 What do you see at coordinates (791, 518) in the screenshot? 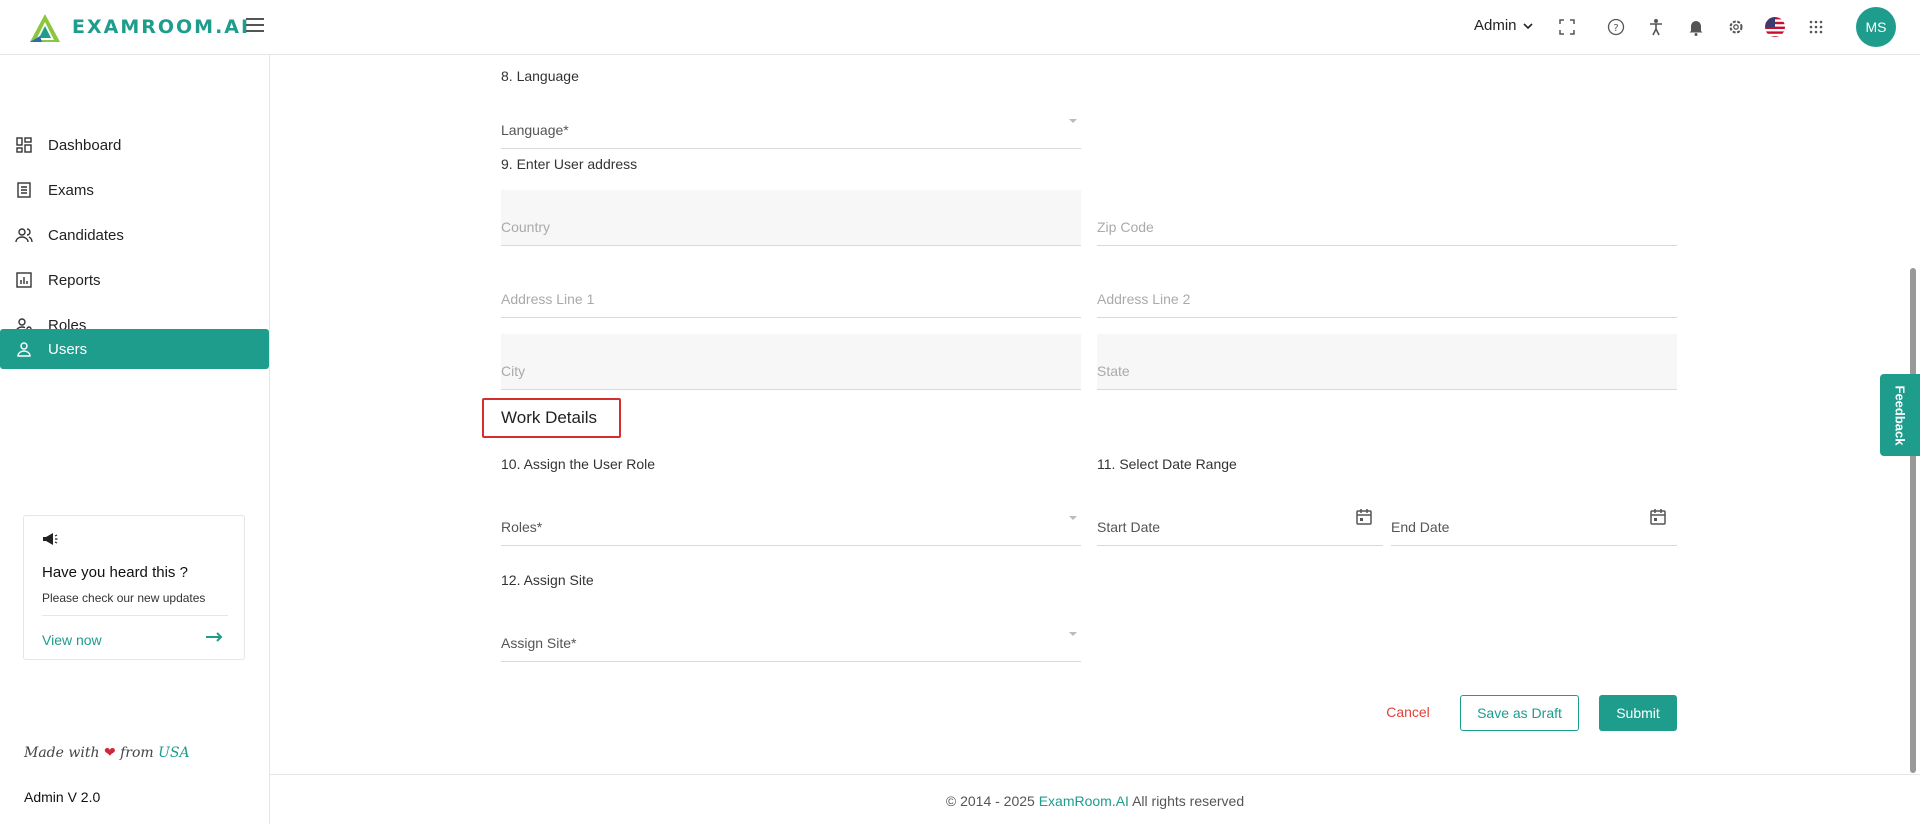
I see `roles-select: Roles*` at bounding box center [791, 518].